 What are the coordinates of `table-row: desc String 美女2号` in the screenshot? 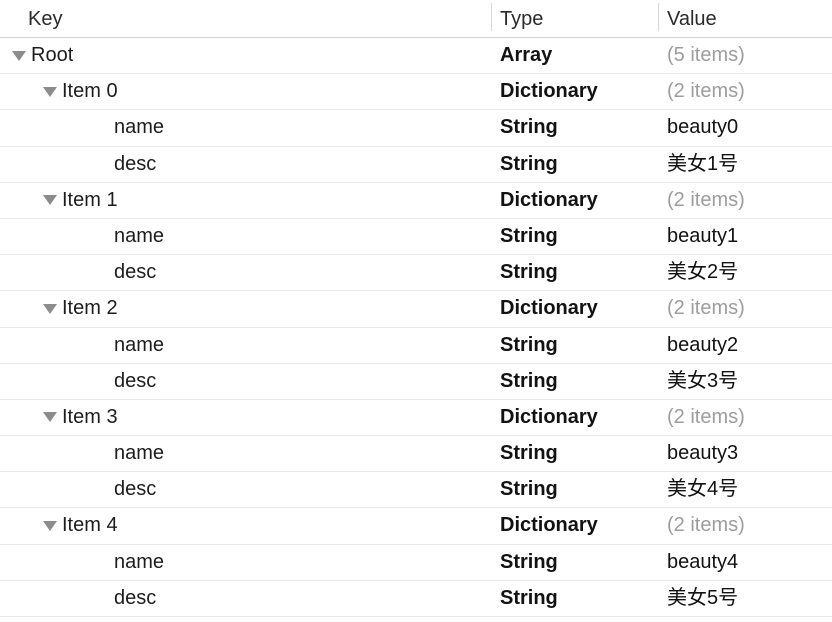 It's located at (416, 273).